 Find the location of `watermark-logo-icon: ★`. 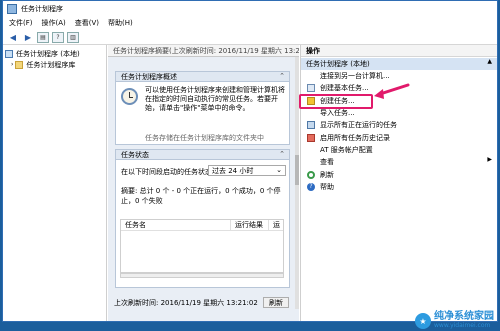

watermark-logo-icon: ★ is located at coordinates (423, 321).